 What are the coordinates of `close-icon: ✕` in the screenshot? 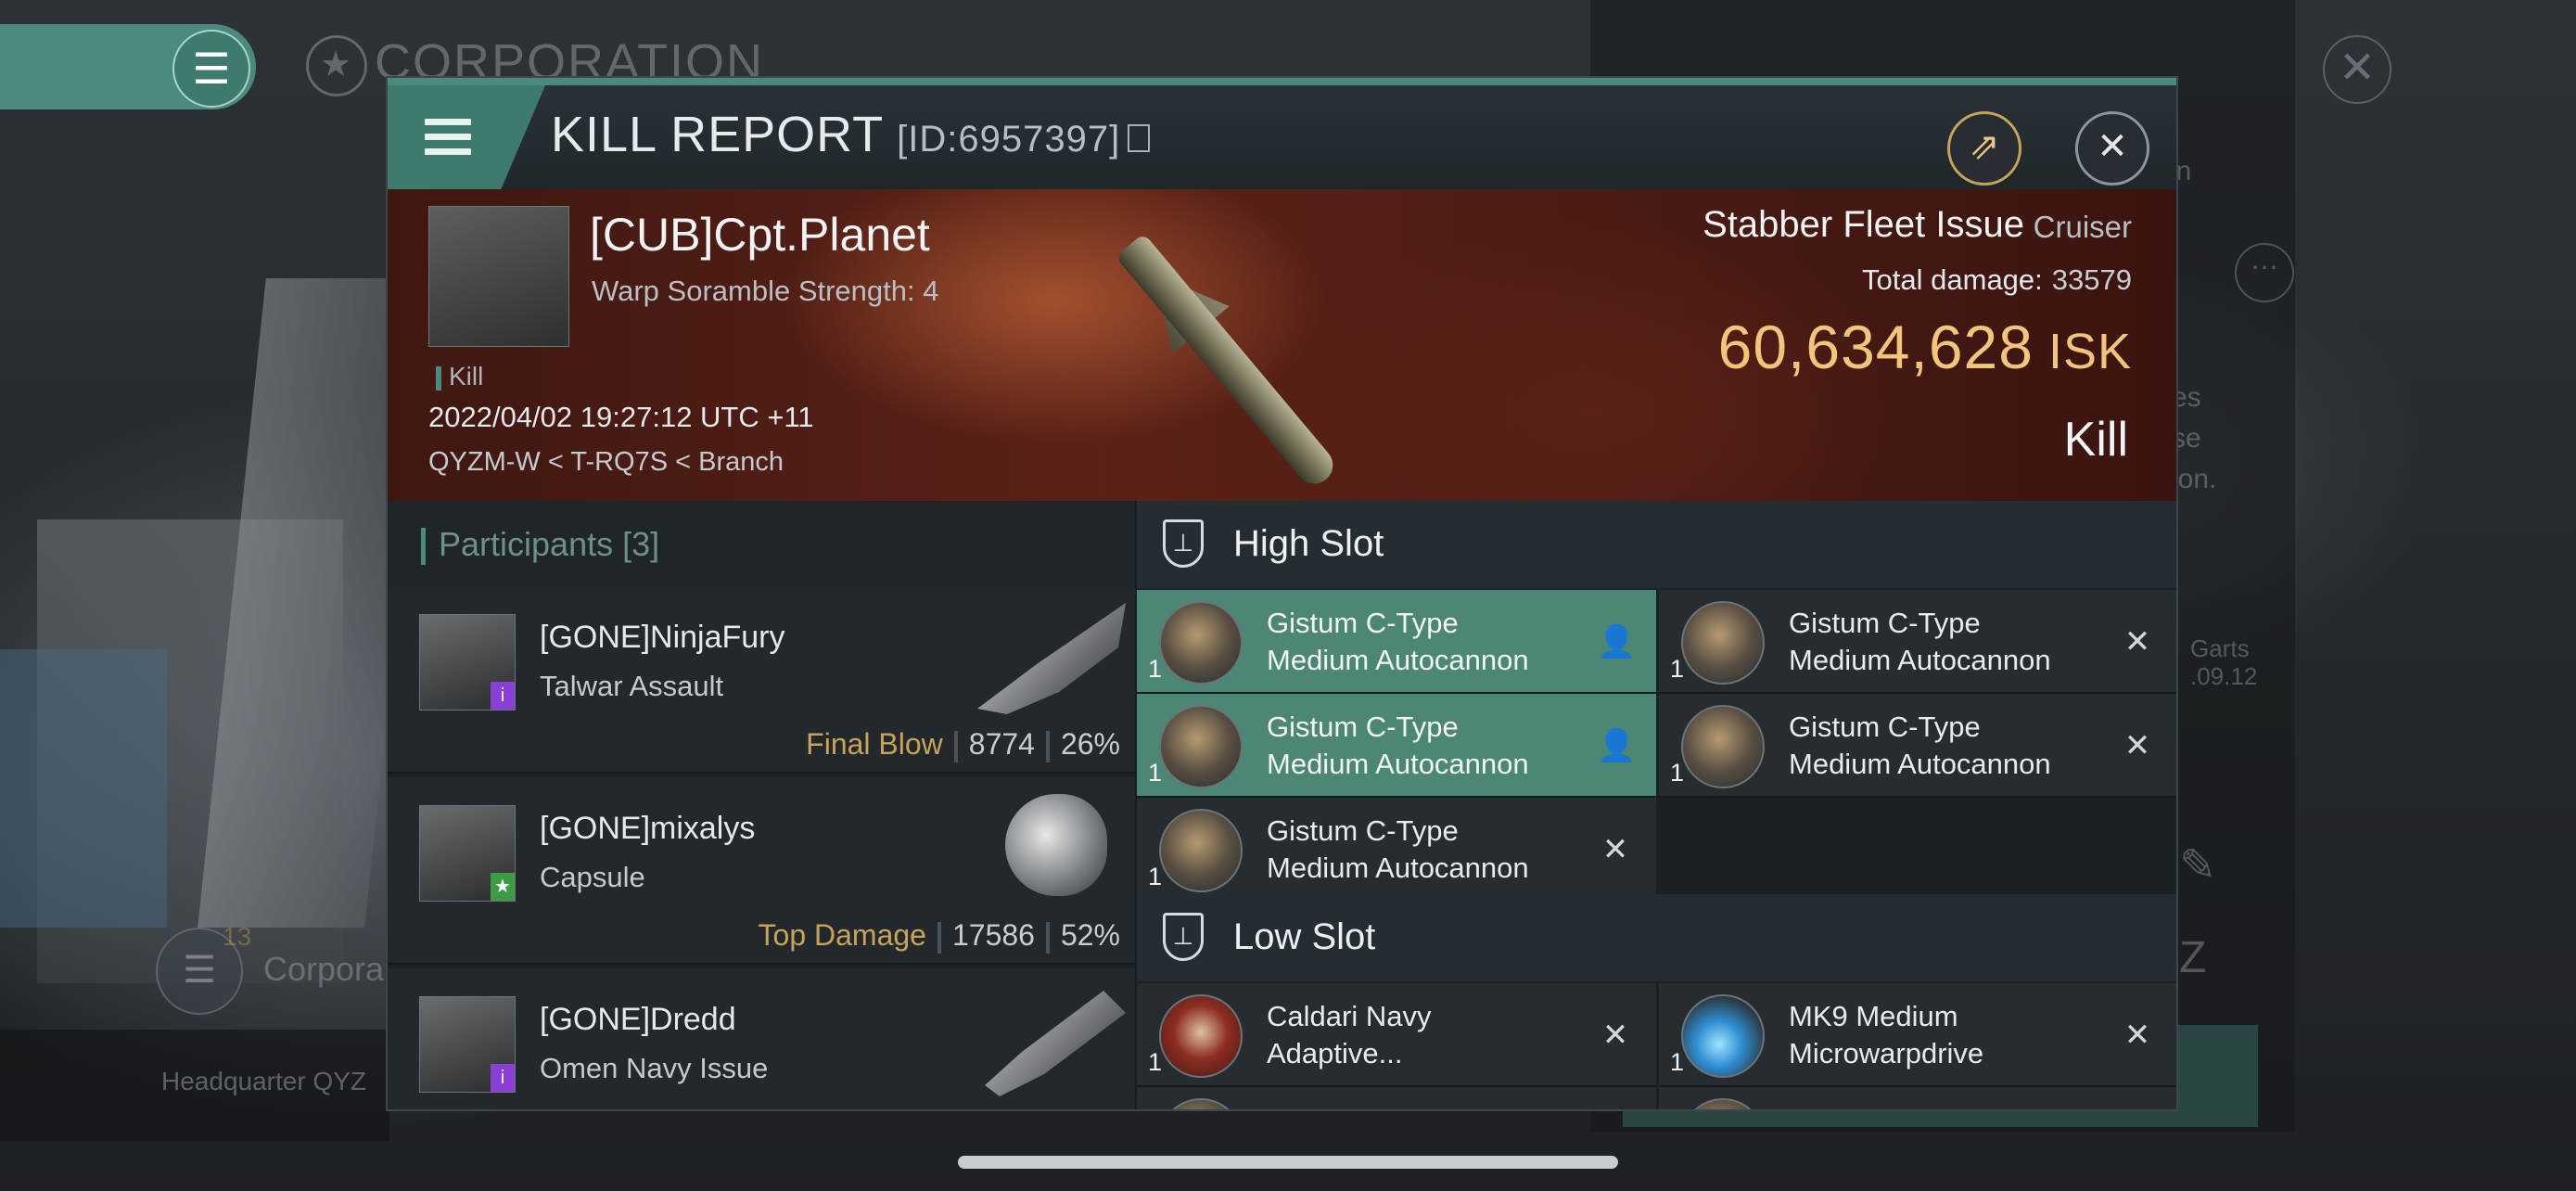 It's located at (2112, 146).